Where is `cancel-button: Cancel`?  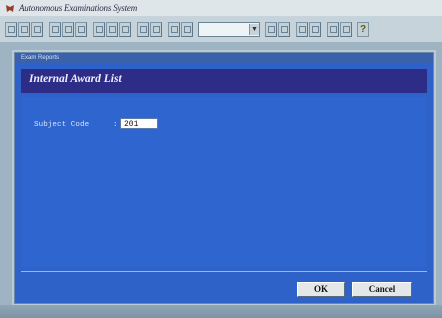 cancel-button: Cancel is located at coordinates (382, 289).